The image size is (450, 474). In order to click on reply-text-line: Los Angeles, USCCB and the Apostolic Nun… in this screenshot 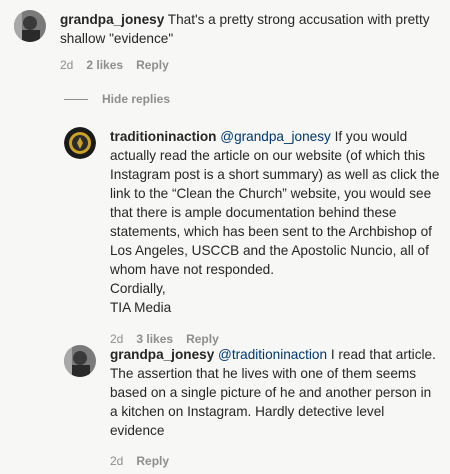, I will do `click(269, 250)`.